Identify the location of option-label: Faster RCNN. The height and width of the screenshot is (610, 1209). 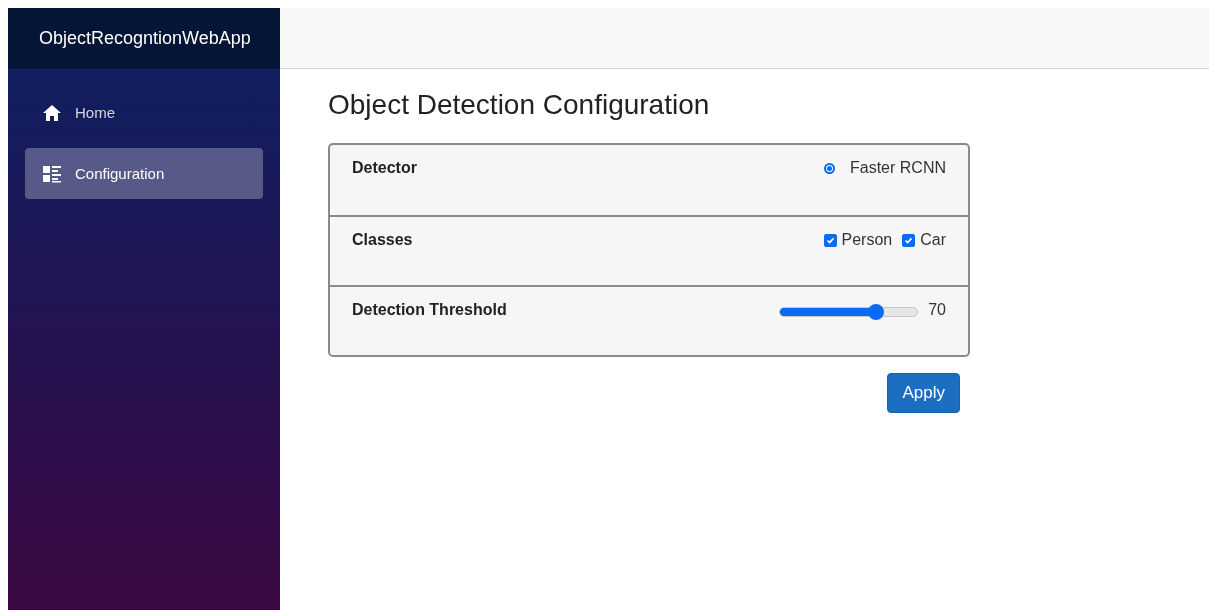
(898, 168).